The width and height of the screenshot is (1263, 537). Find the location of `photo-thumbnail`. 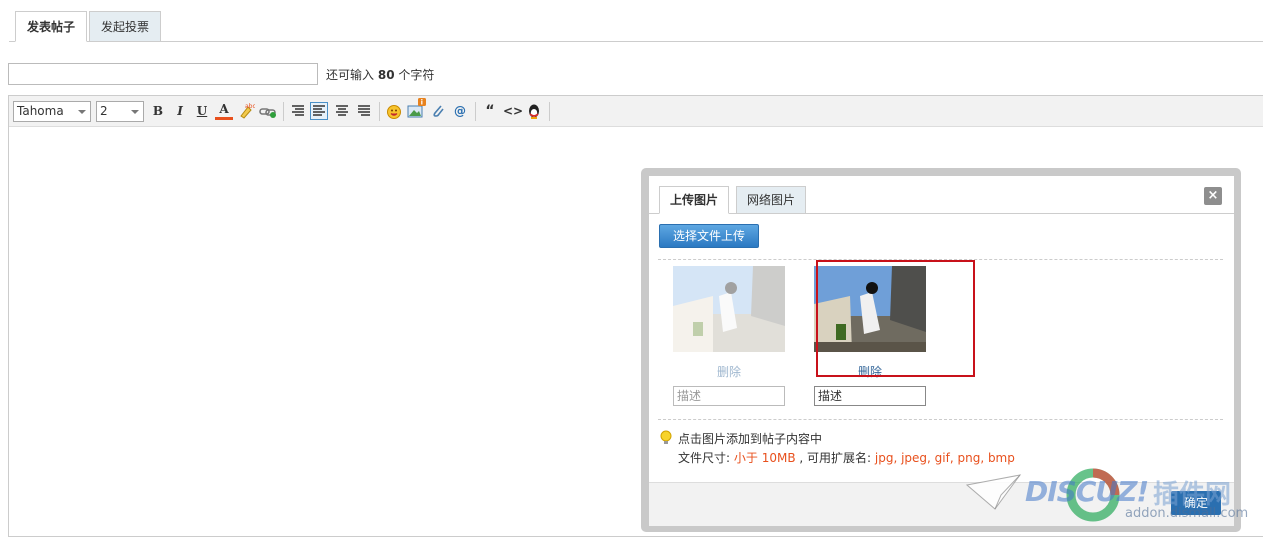

photo-thumbnail is located at coordinates (729, 309).